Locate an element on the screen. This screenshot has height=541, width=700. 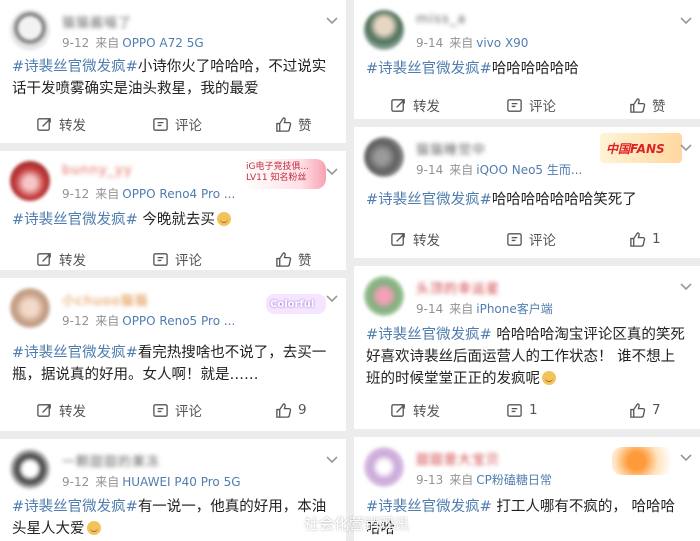
device-link: HUAWEI P40 Pro 5G is located at coordinates (181, 482).